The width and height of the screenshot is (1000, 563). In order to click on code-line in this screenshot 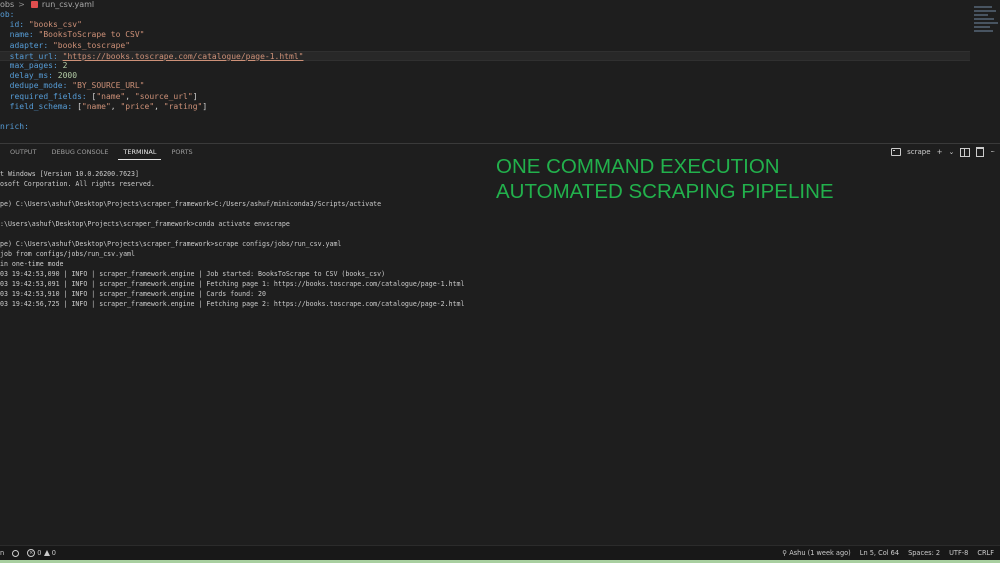, I will do `click(485, 117)`.